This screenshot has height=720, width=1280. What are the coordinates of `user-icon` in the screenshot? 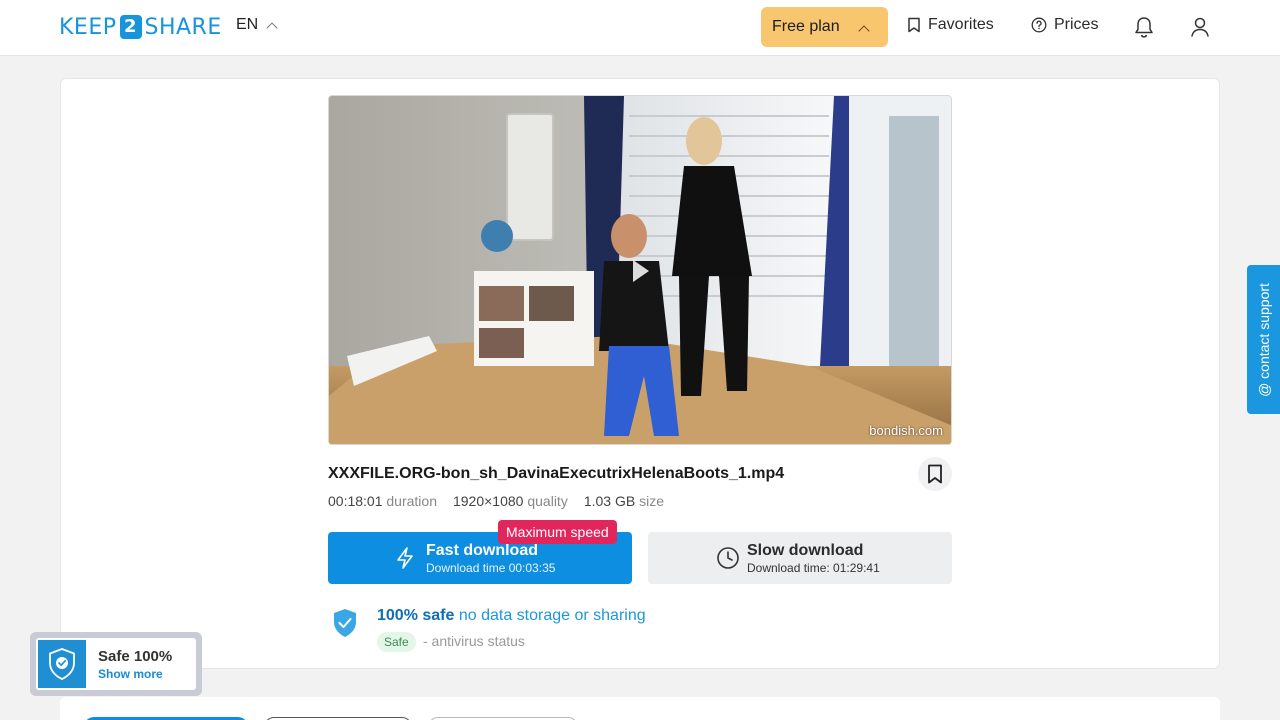 It's located at (1200, 27).